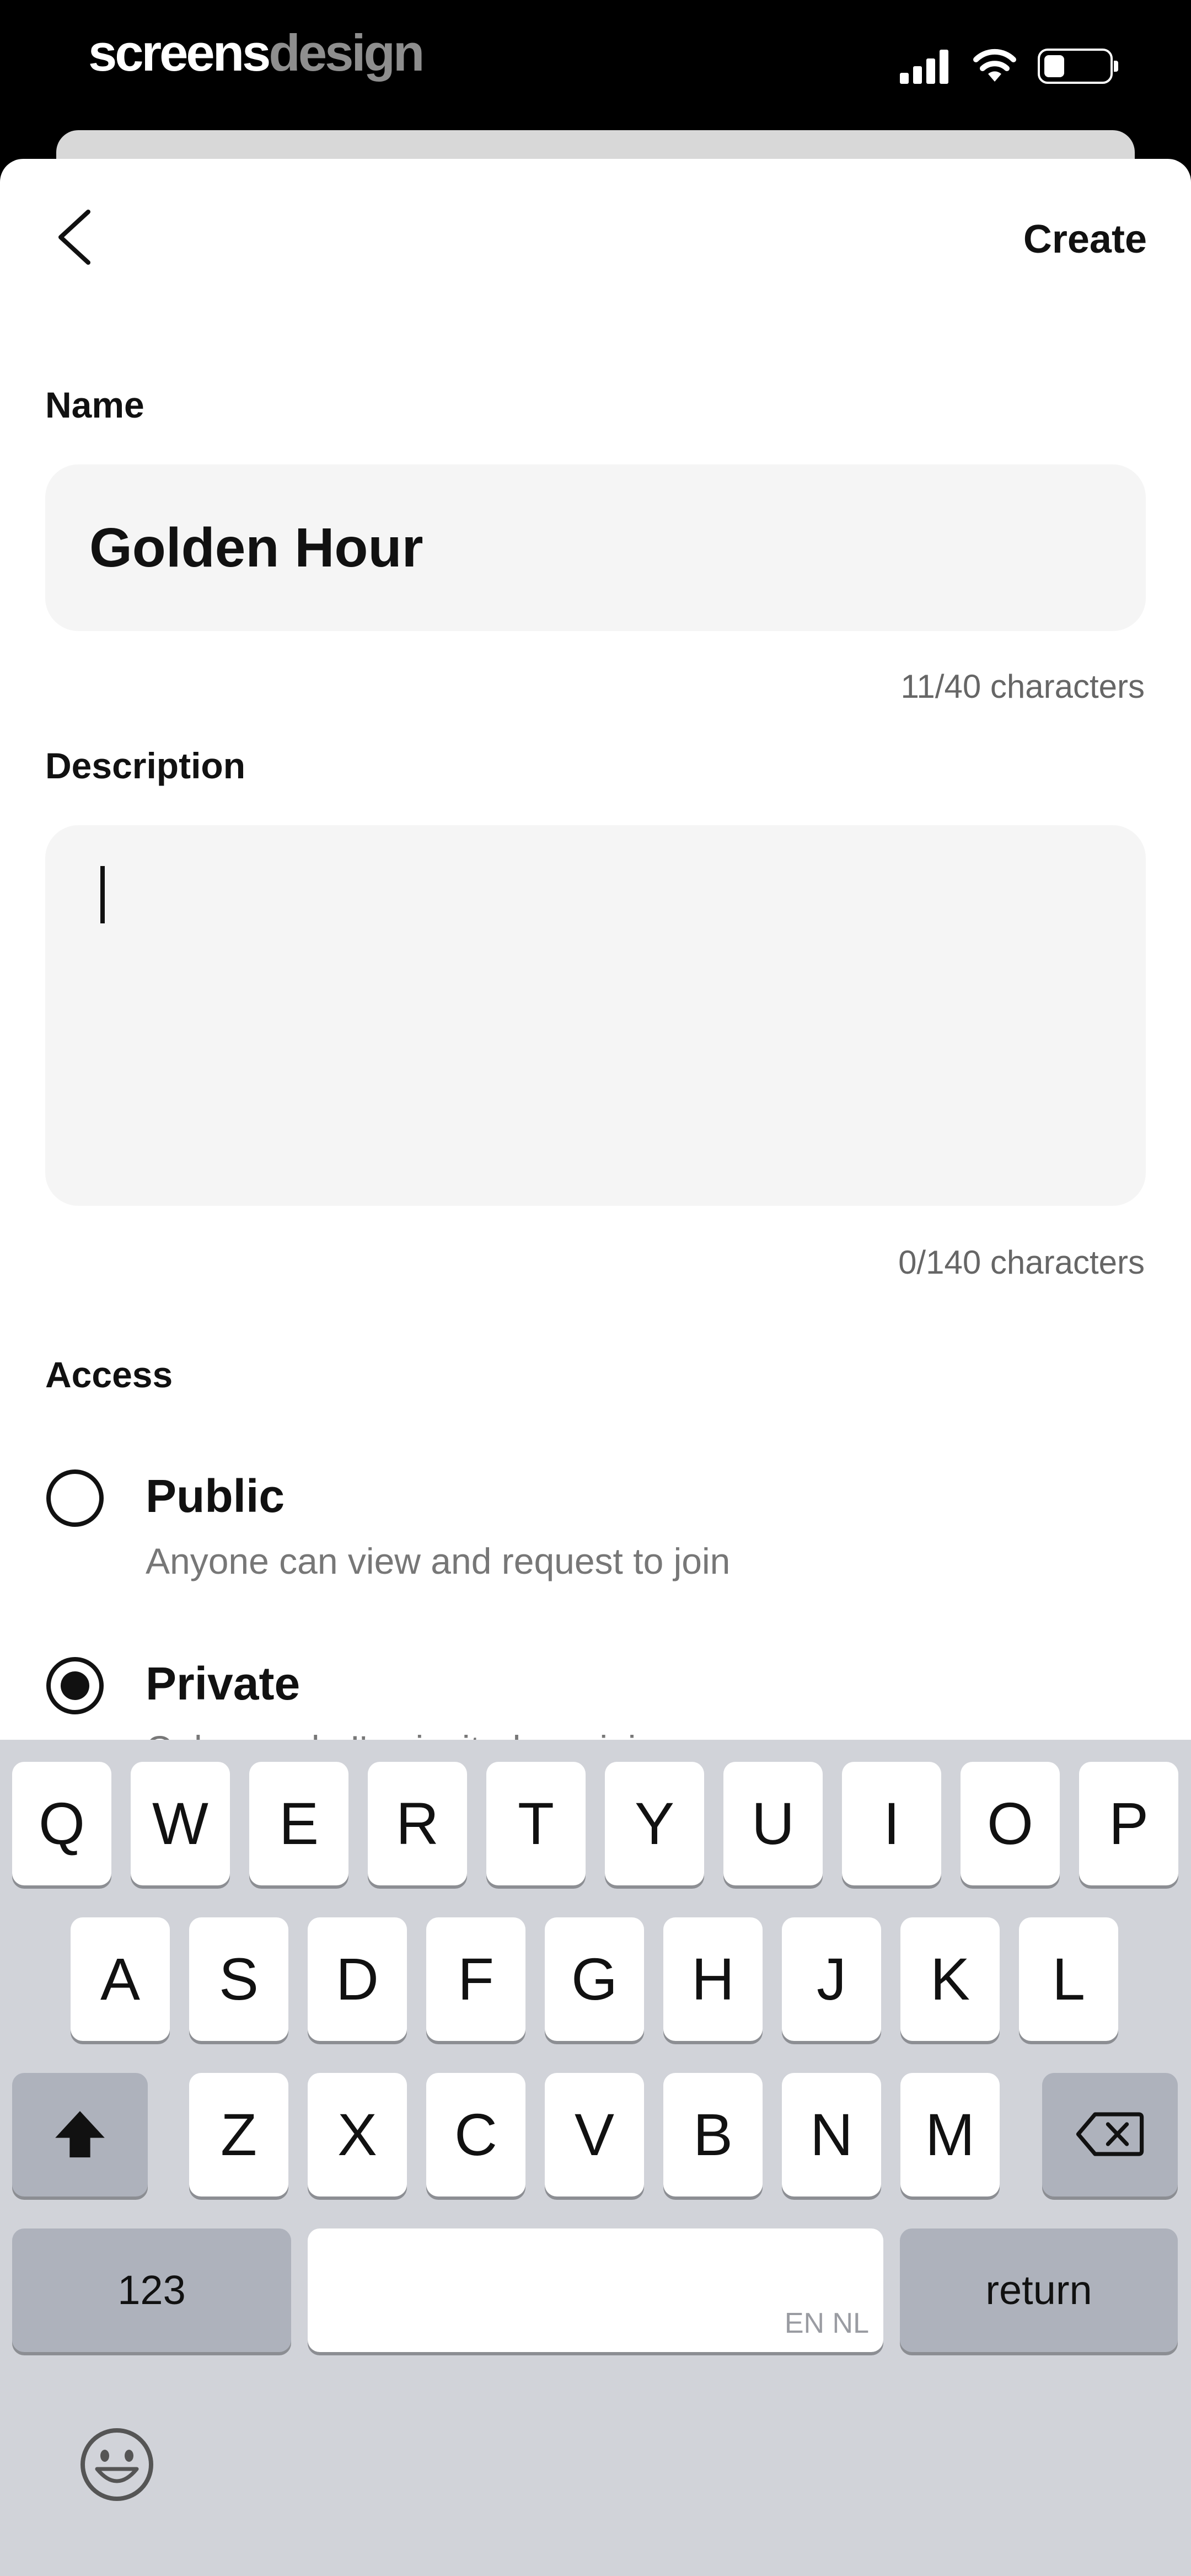 This screenshot has width=1191, height=2576. What do you see at coordinates (109, 1374) in the screenshot?
I see `access-label: Access` at bounding box center [109, 1374].